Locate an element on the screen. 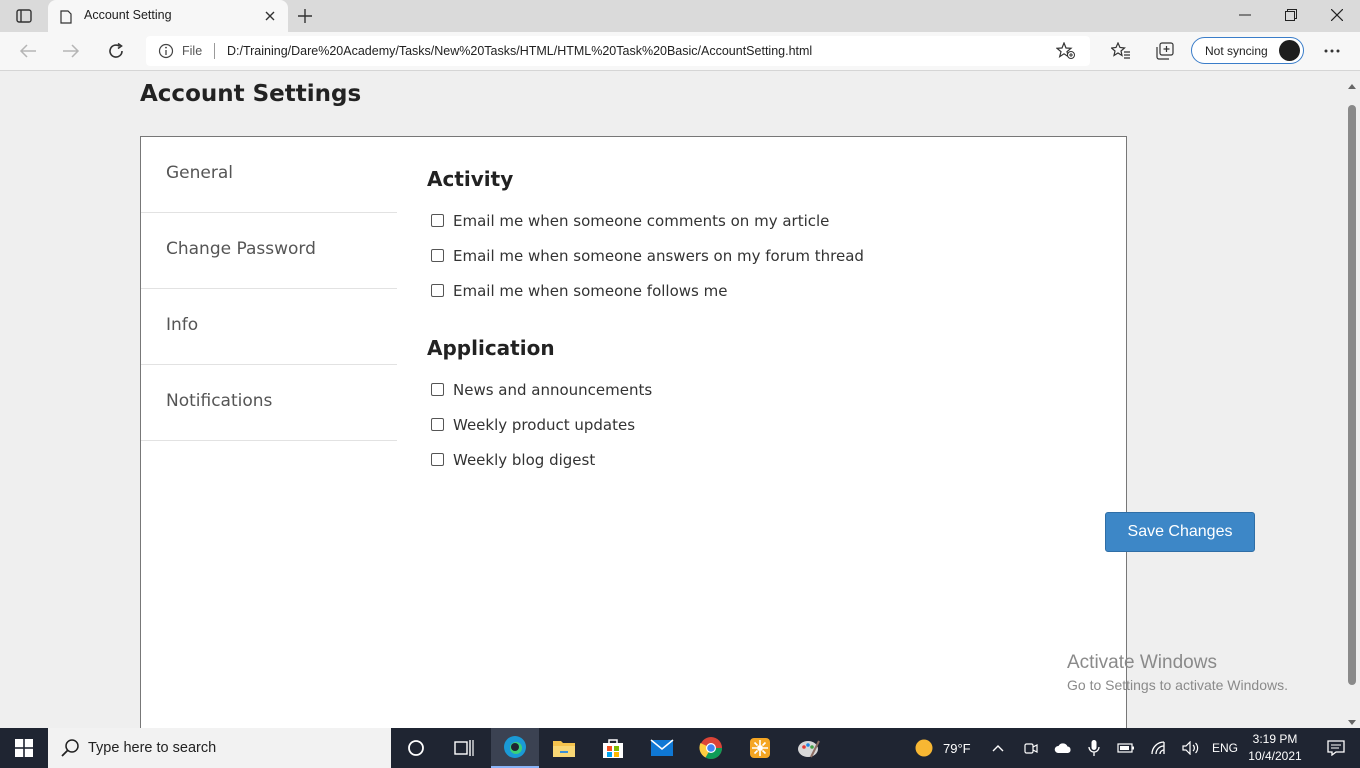 The image size is (1360, 768). page-title: Account Settings is located at coordinates (251, 94).